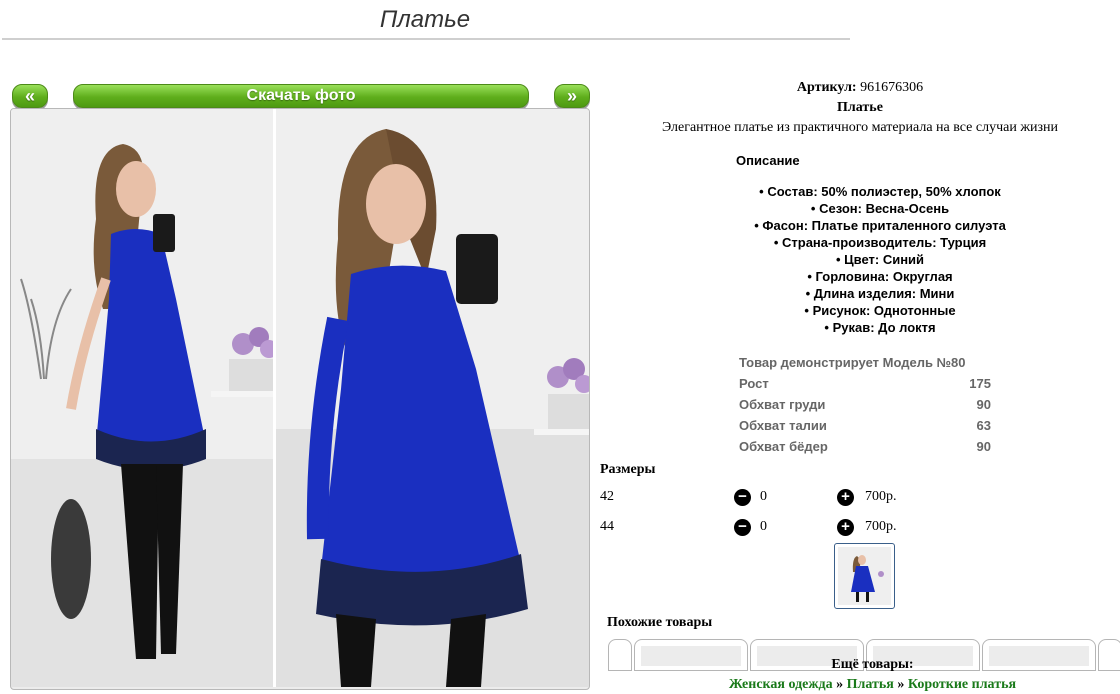 Image resolution: width=1120 pixels, height=694 pixels. What do you see at coordinates (880, 208) in the screenshot?
I see `feature-item: • Сезон: Весна-Осень` at bounding box center [880, 208].